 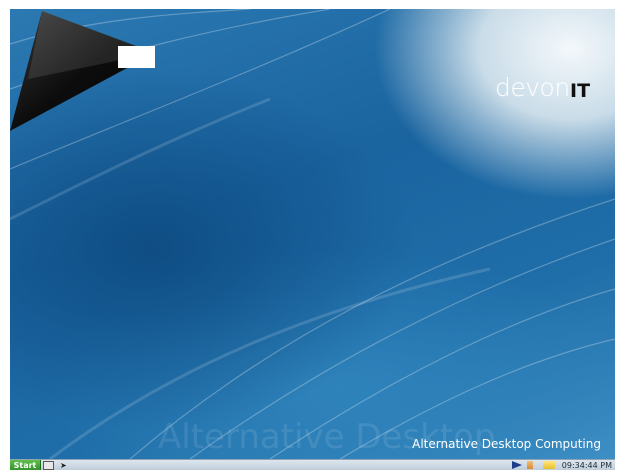 I want to click on taskbar: Start ➤ 09:34:44 PM, so click(x=312, y=464).